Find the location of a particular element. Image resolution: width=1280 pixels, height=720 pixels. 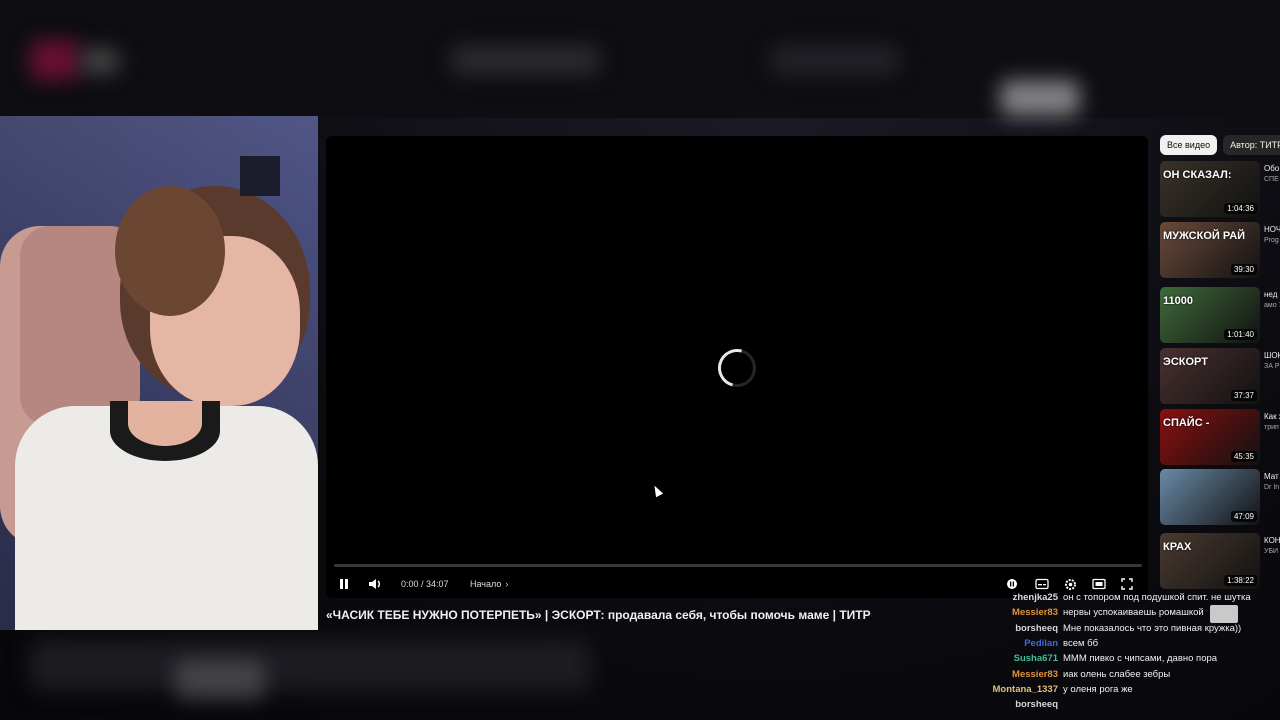

fullscreen-button is located at coordinates (1127, 584).